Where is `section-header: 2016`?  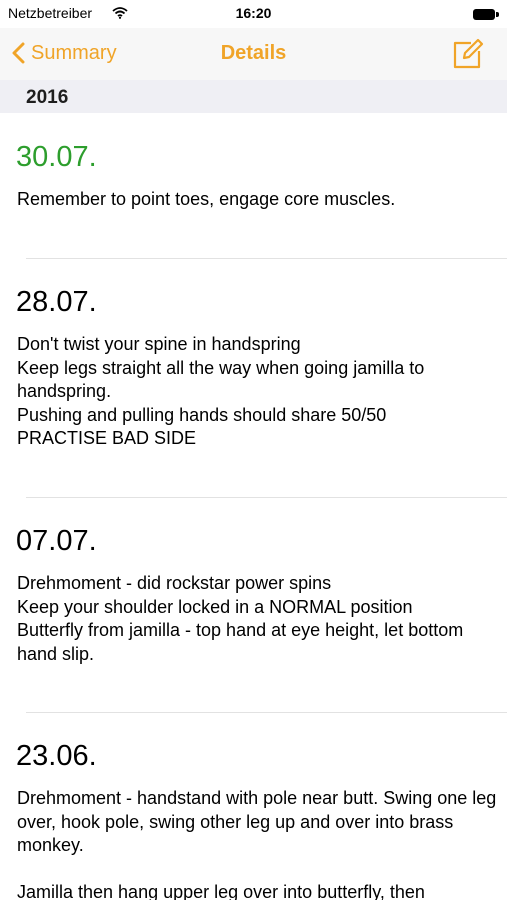 section-header: 2016 is located at coordinates (253, 96).